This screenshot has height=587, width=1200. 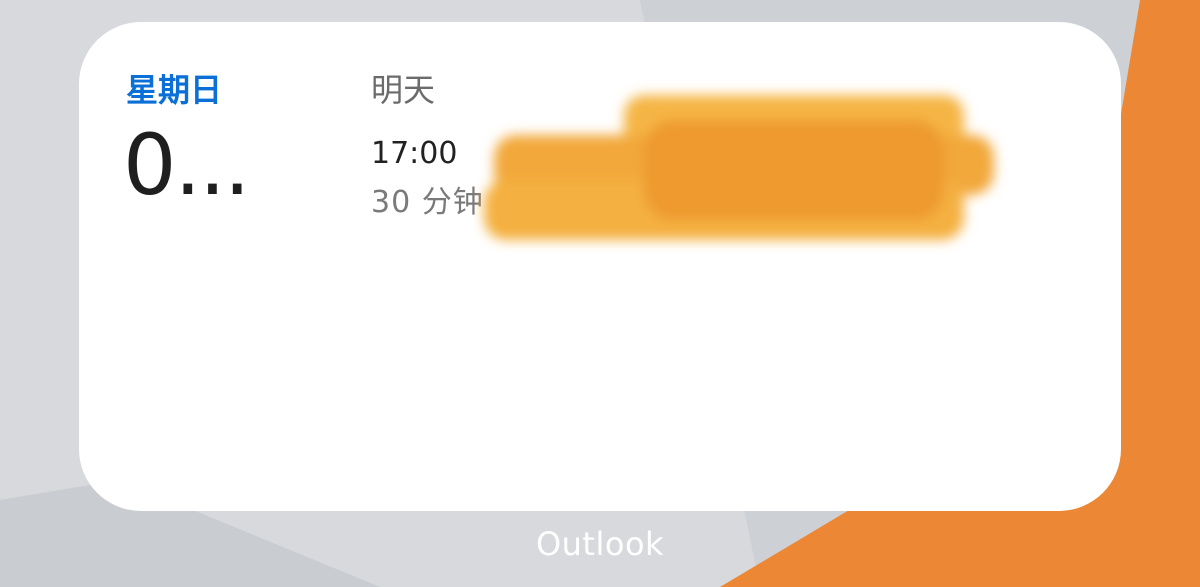 I want to click on widget-app-label: Outlook, so click(x=600, y=544).